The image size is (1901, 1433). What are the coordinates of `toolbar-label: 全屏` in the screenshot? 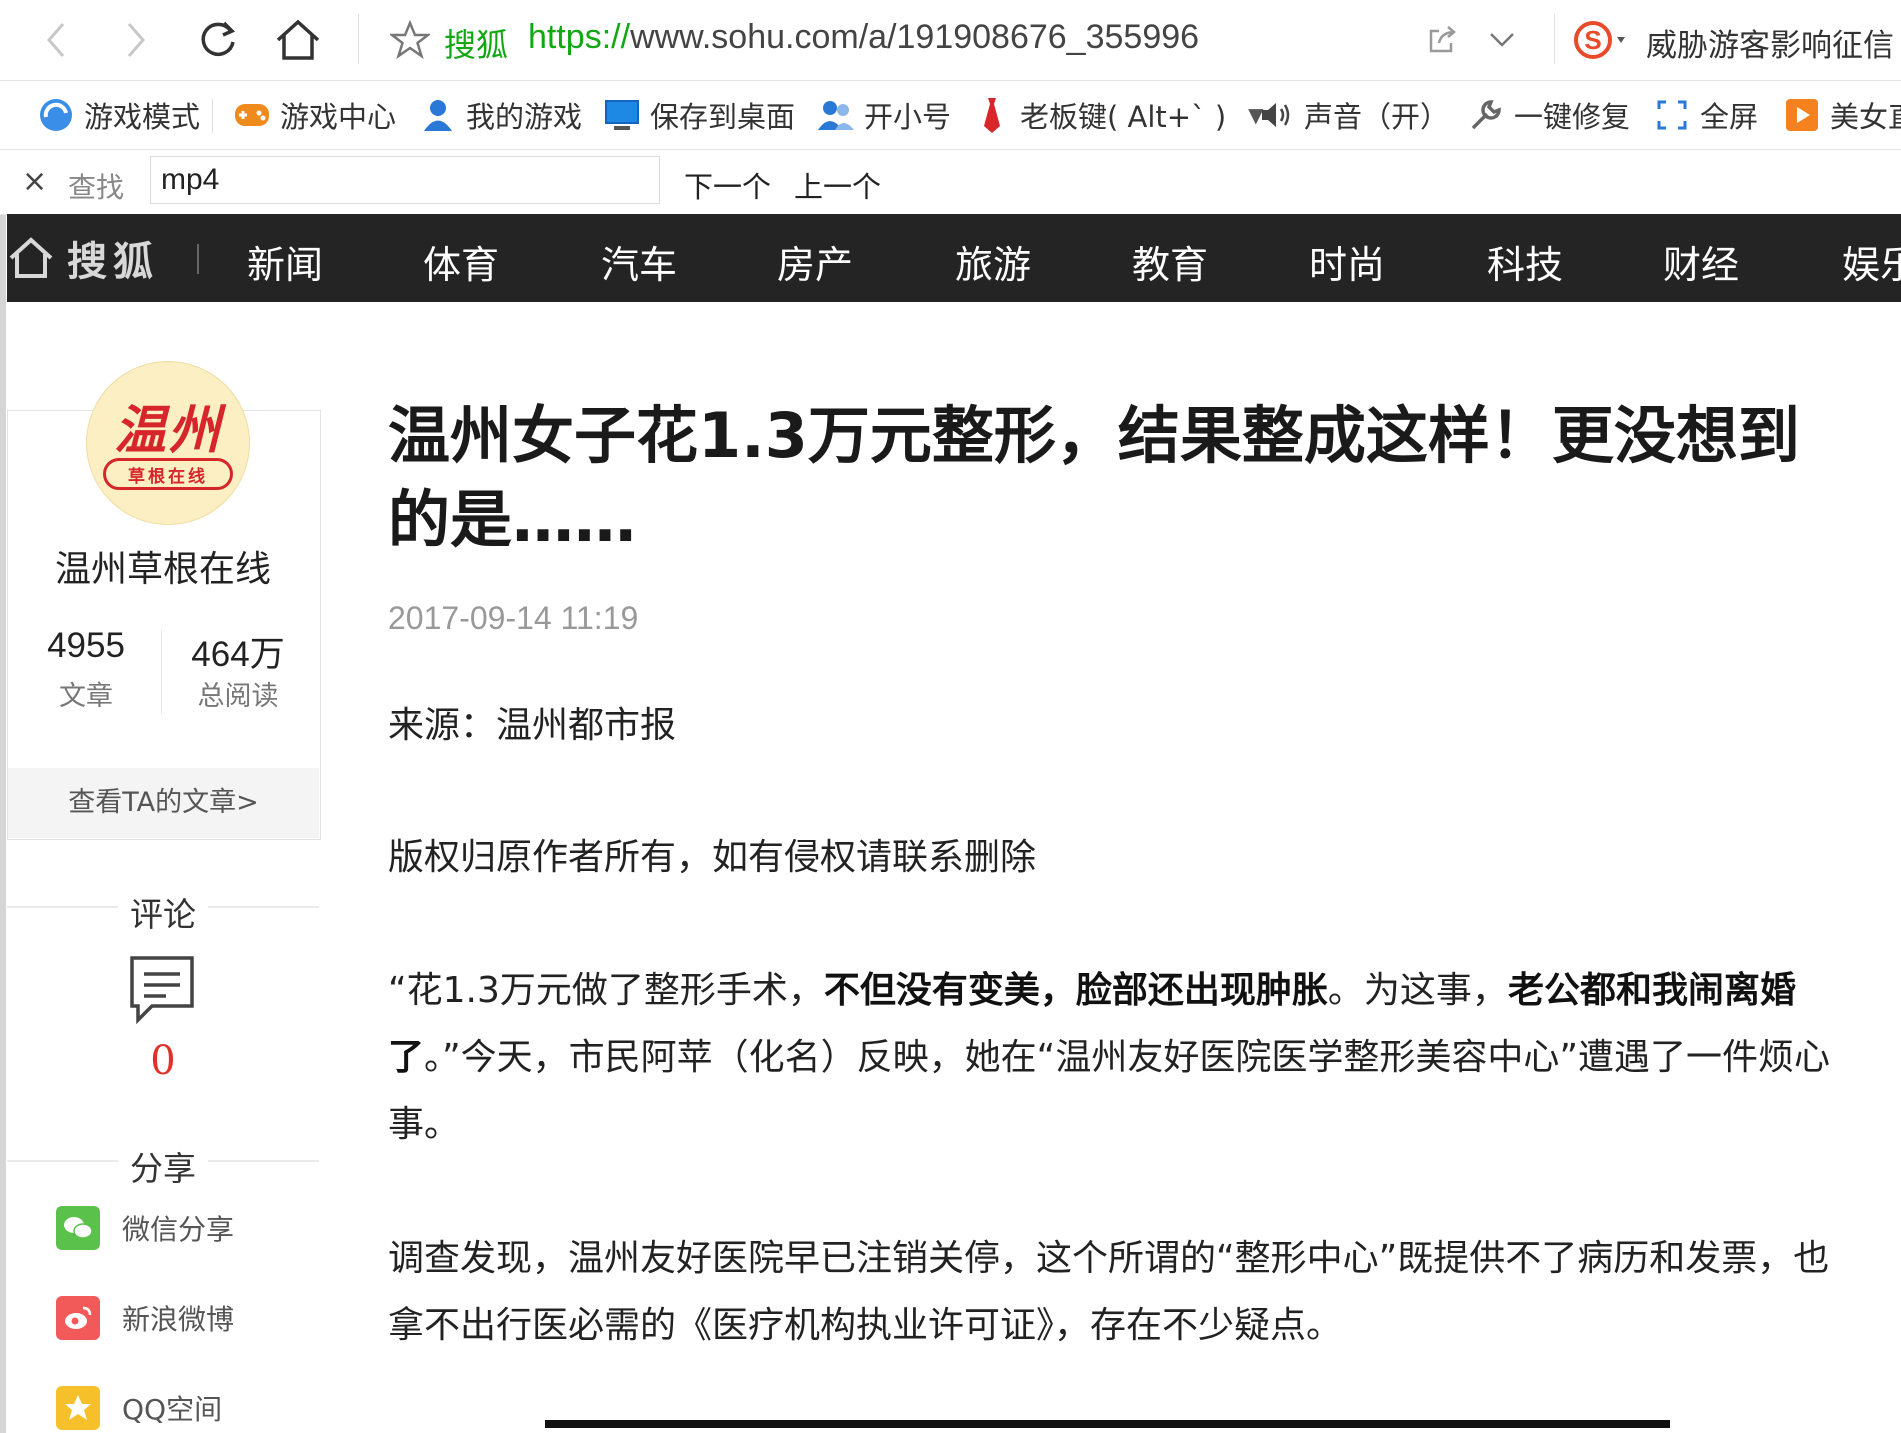 It's located at (1729, 117).